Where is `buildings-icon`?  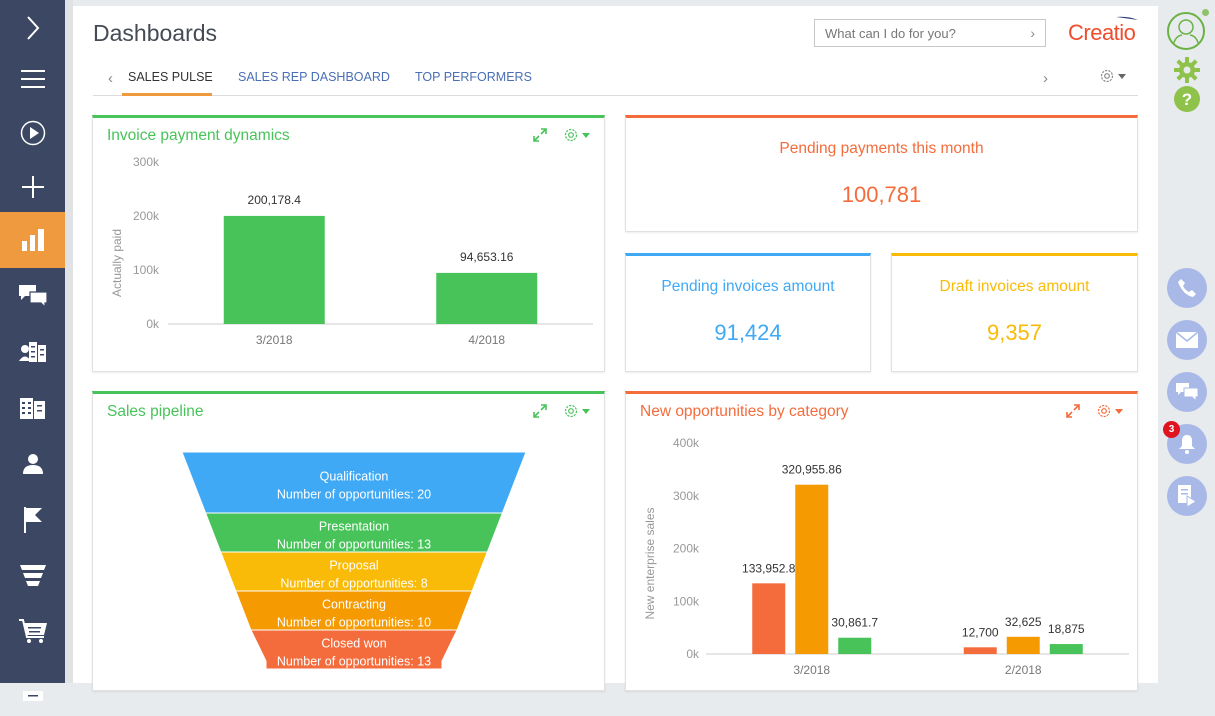
buildings-icon is located at coordinates (32, 408).